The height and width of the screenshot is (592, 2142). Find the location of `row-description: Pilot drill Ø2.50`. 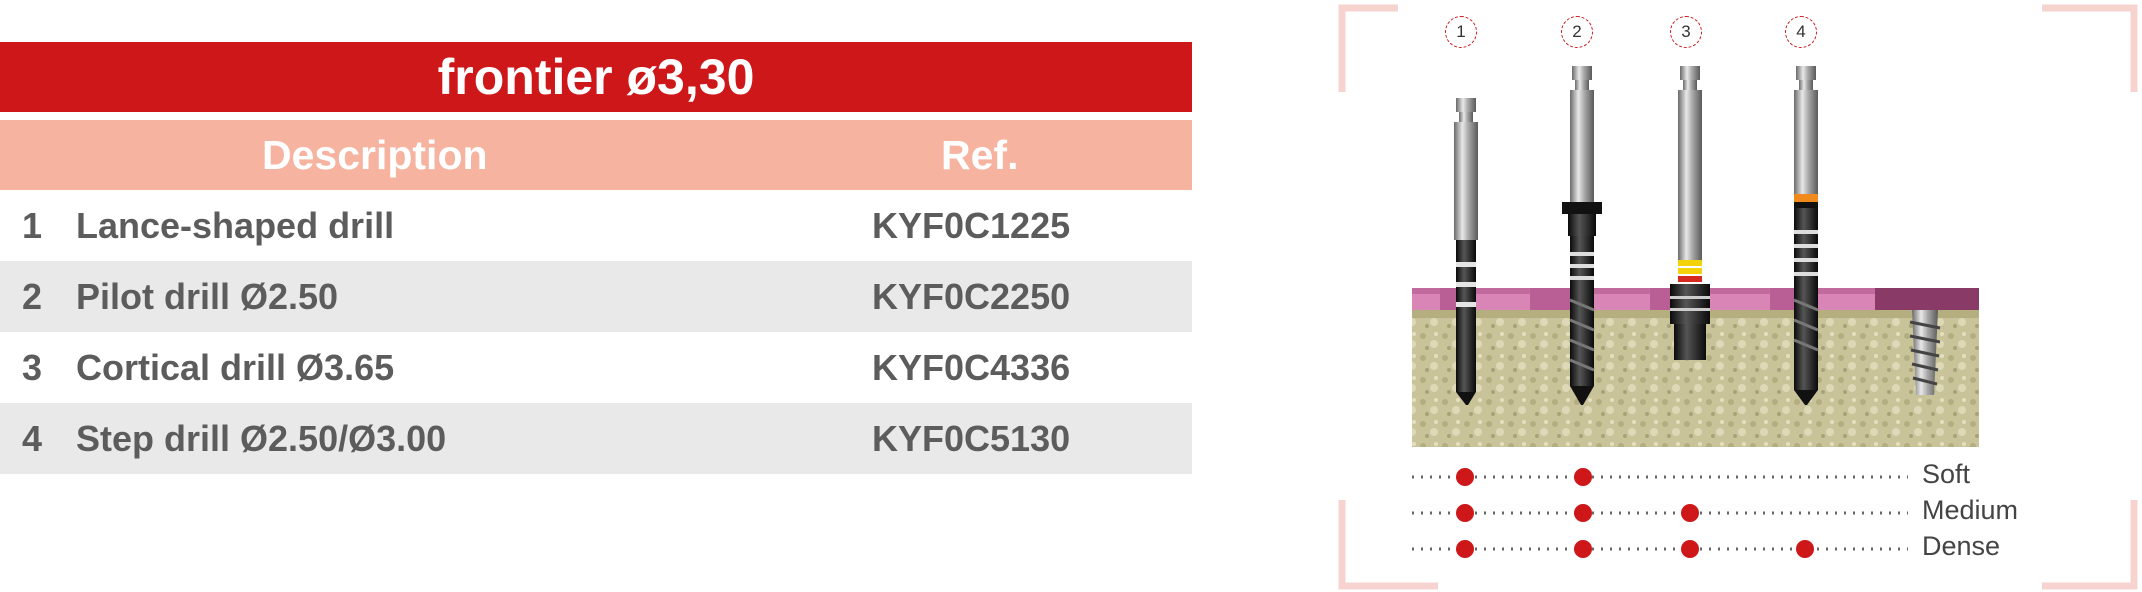

row-description: Pilot drill Ø2.50 is located at coordinates (207, 296).